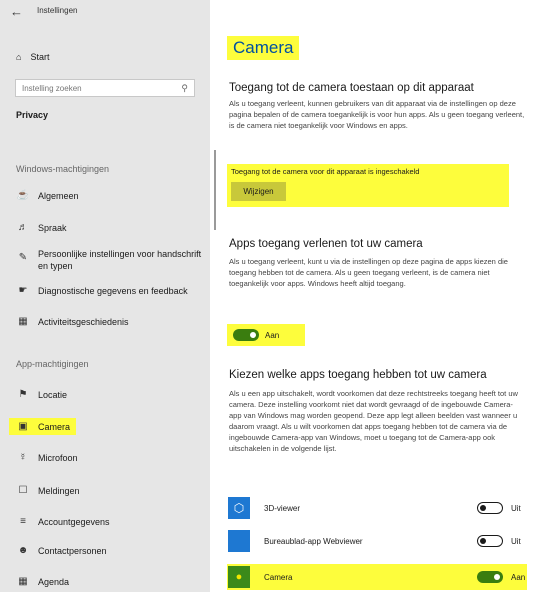  I want to click on sidebar-item-label: Activiteitsgeschiedenis, so click(83, 321).